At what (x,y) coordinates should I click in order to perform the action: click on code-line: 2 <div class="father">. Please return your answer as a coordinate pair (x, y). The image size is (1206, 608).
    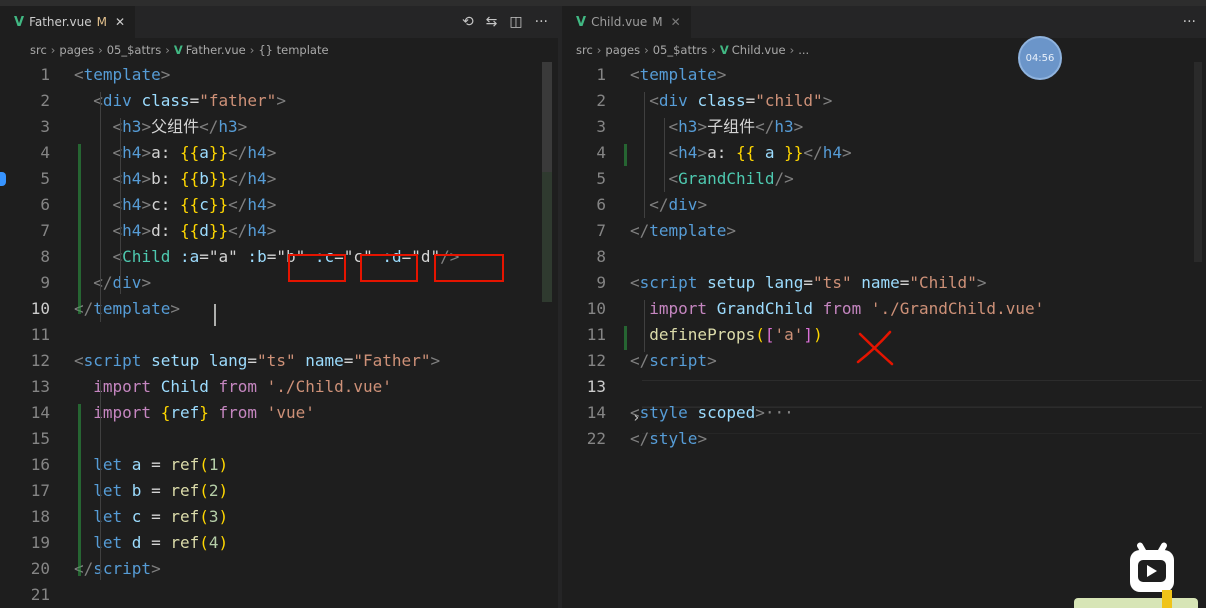
    Looking at the image, I should click on (279, 101).